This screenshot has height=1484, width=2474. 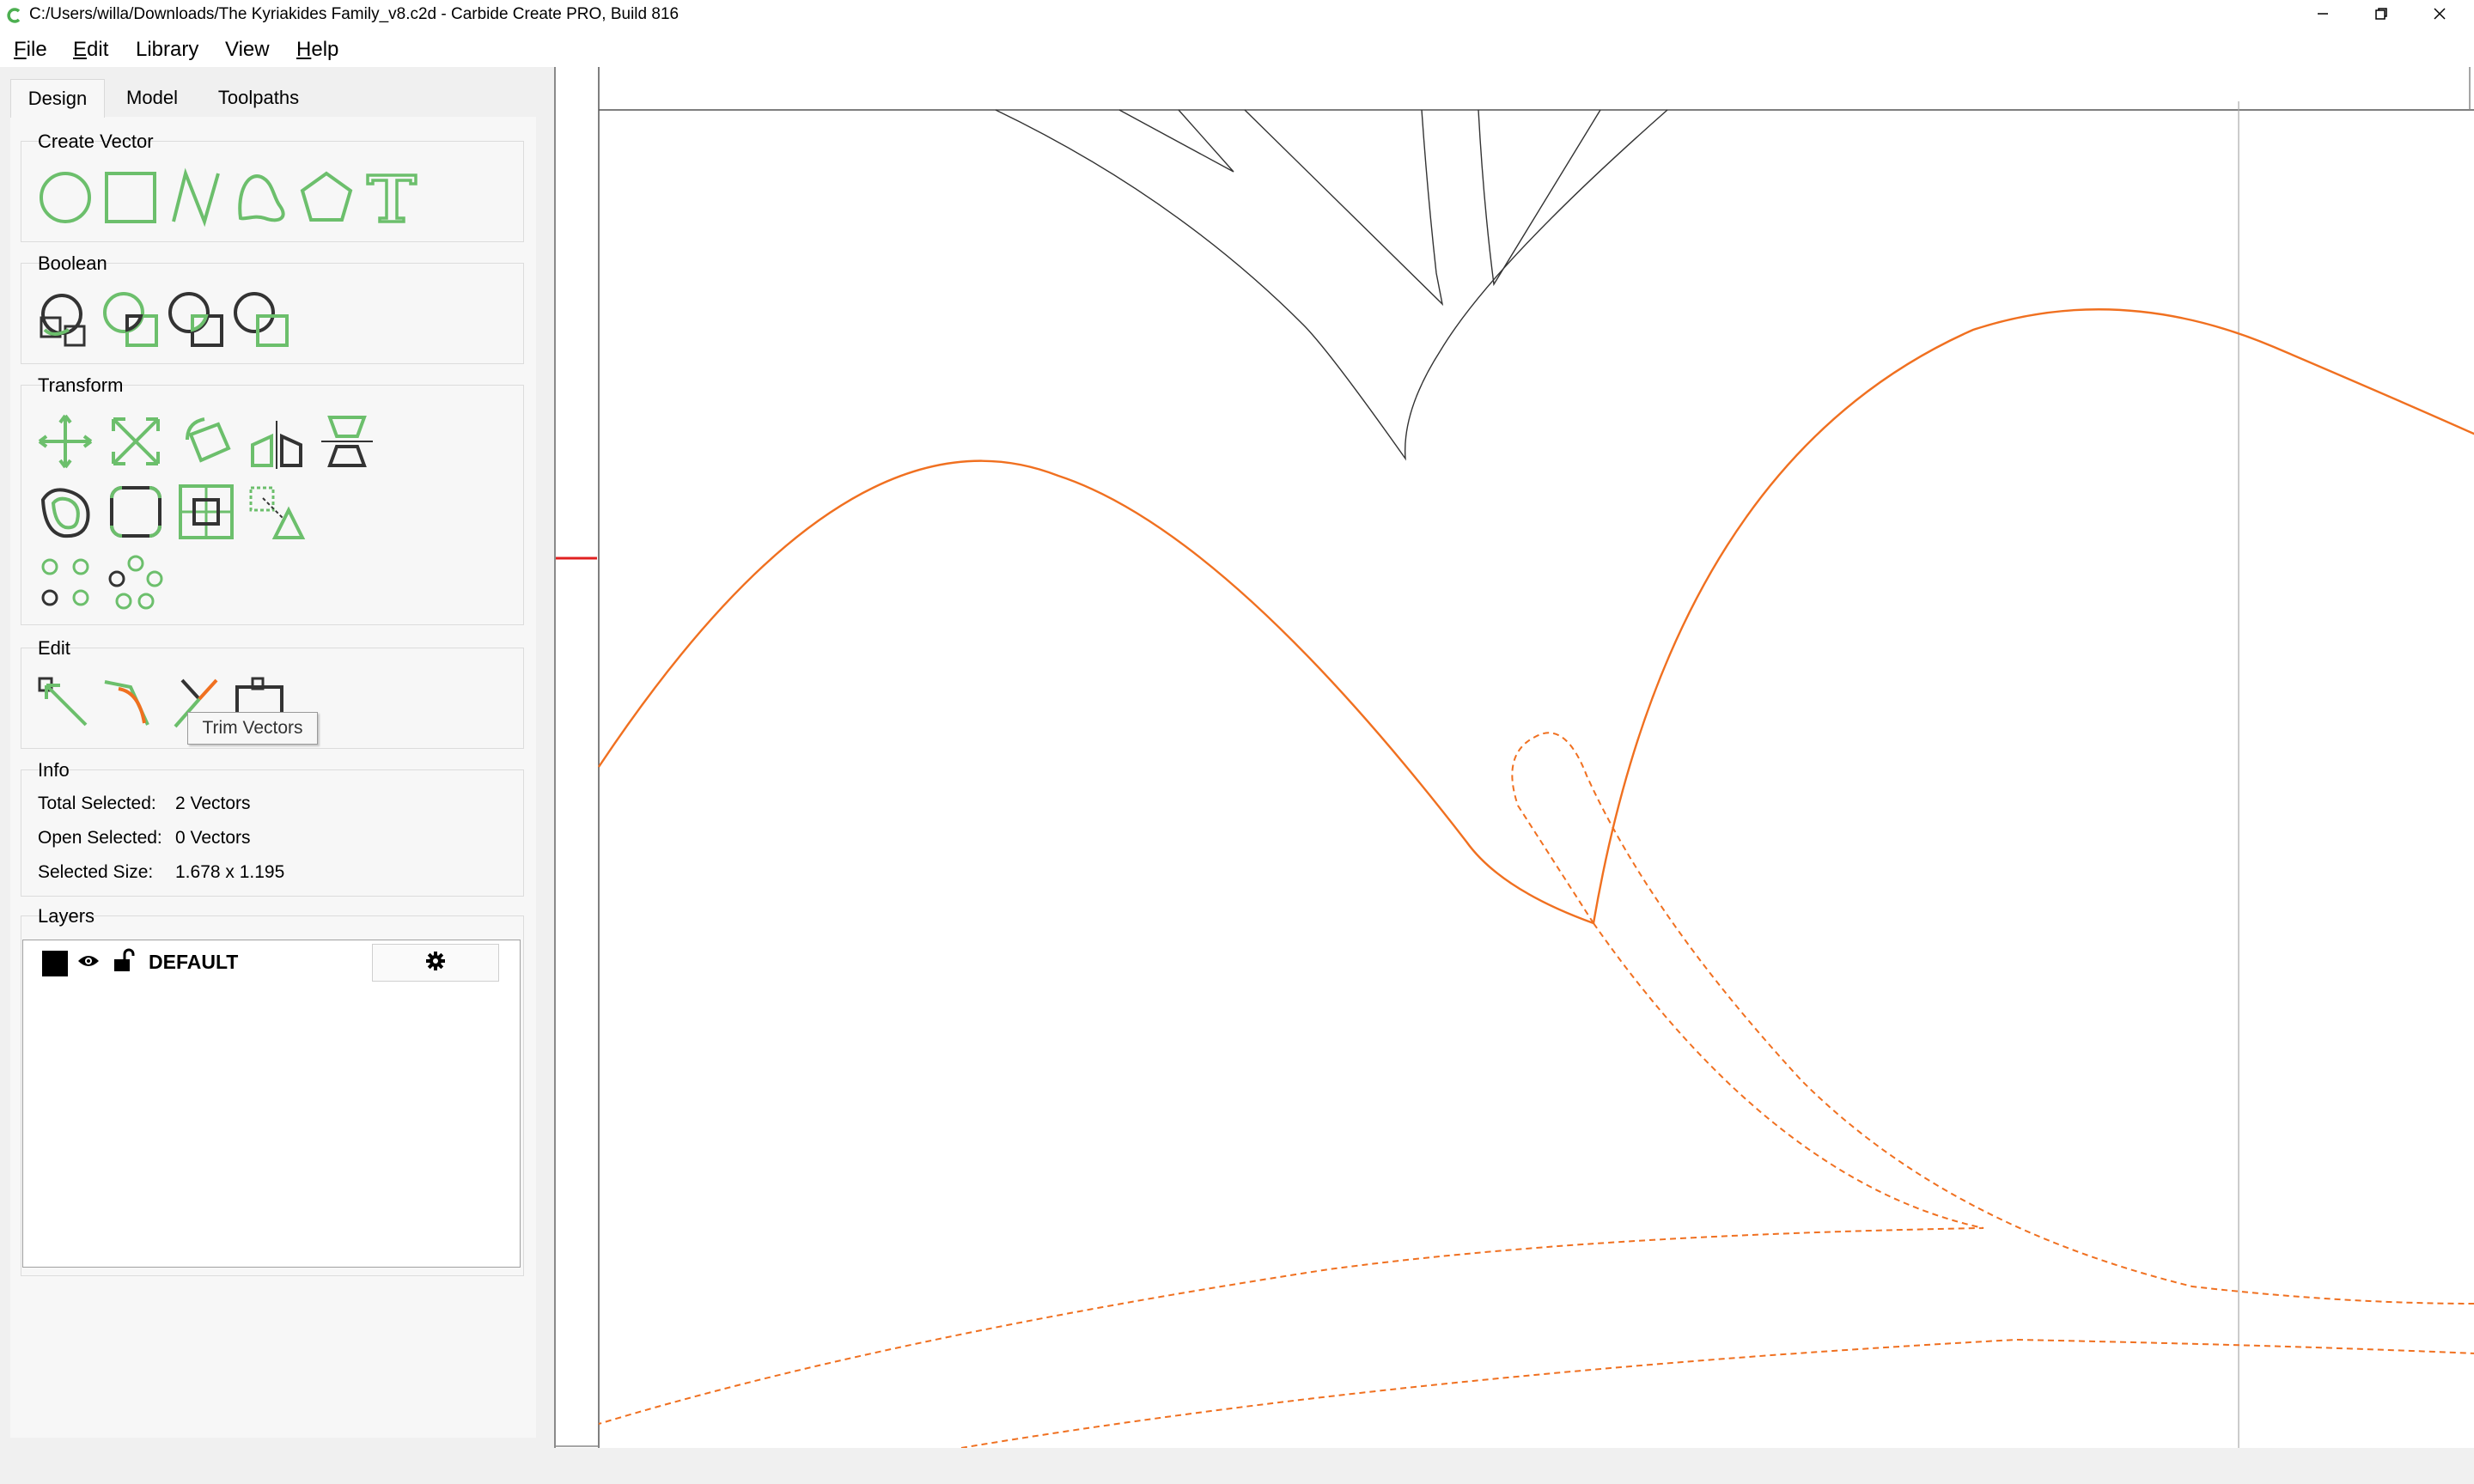 I want to click on circle-tool, so click(x=65, y=198).